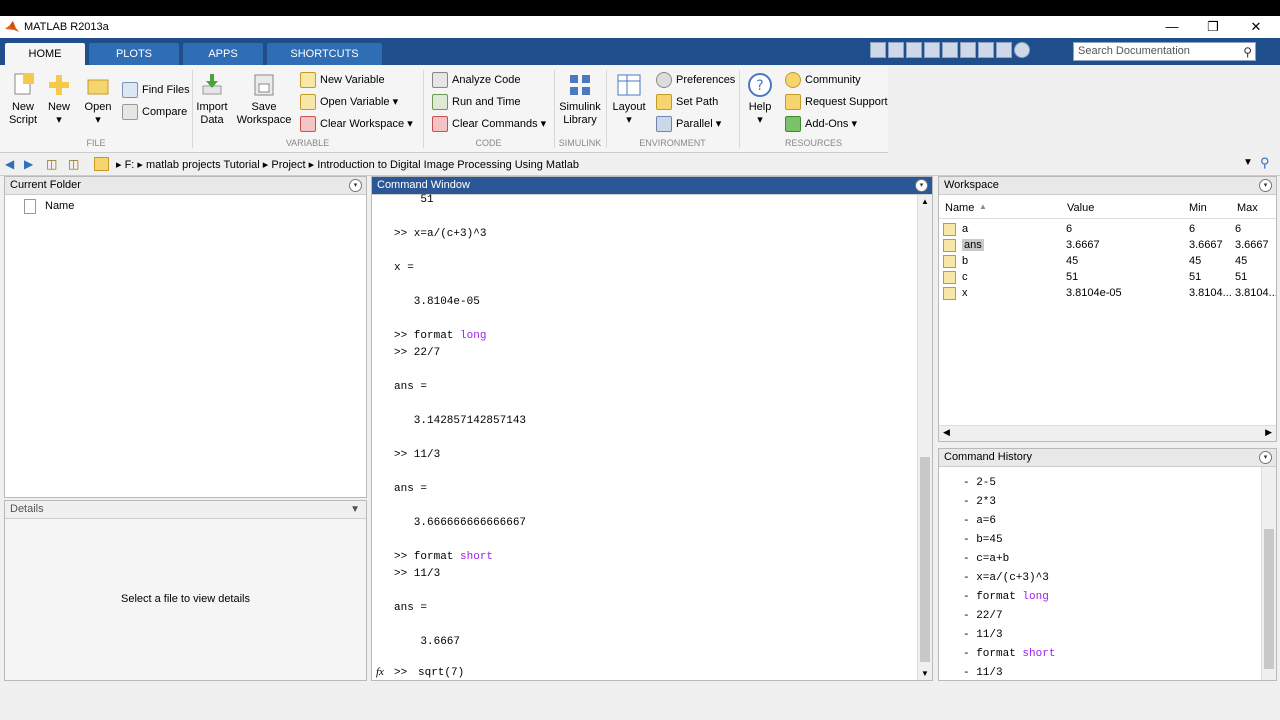 This screenshot has height=720, width=1280. I want to click on help-icon, so click(1022, 50).